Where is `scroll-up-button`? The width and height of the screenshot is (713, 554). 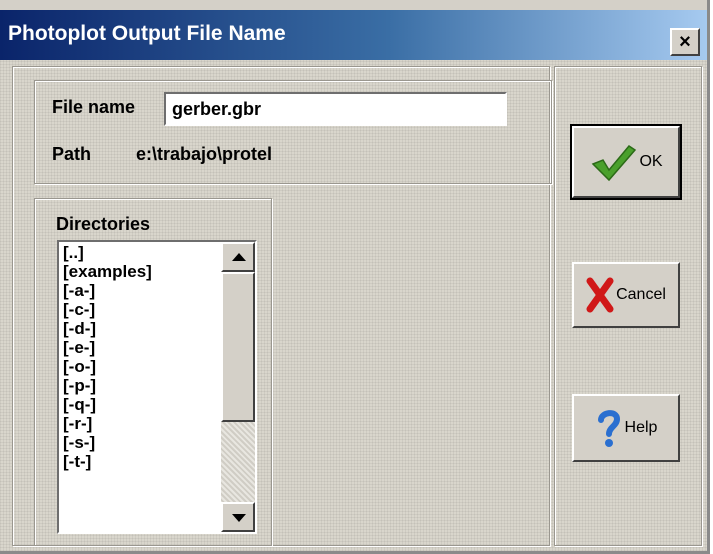
scroll-up-button is located at coordinates (238, 257).